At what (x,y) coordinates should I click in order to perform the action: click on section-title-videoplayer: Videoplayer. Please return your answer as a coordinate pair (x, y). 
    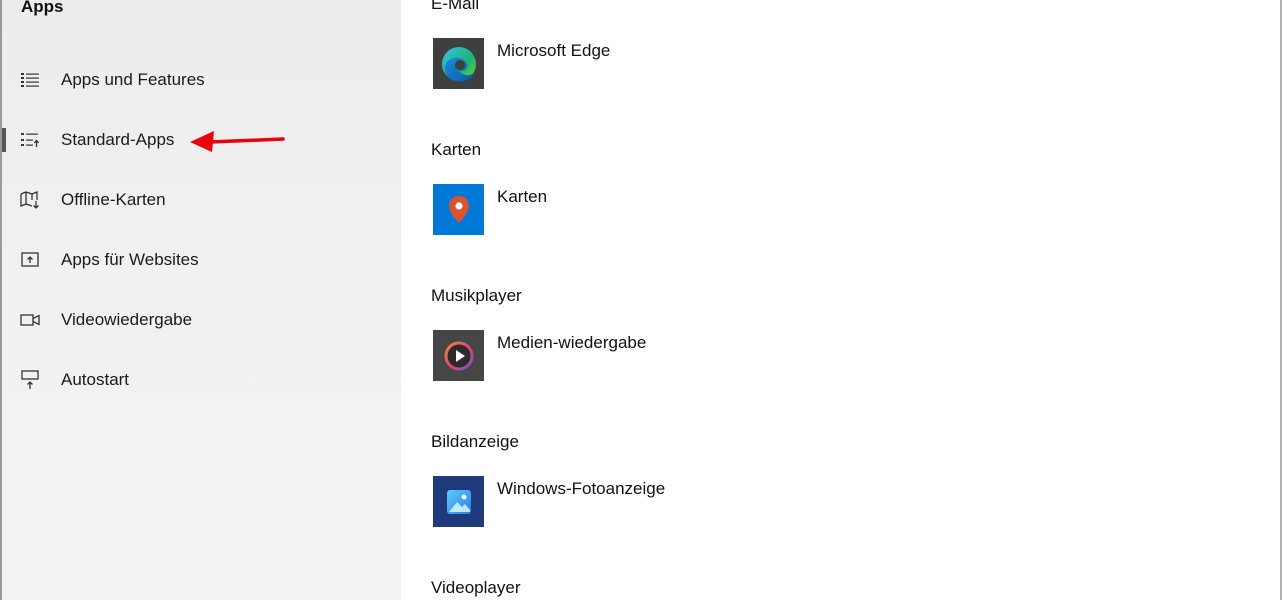
    Looking at the image, I should click on (476, 587).